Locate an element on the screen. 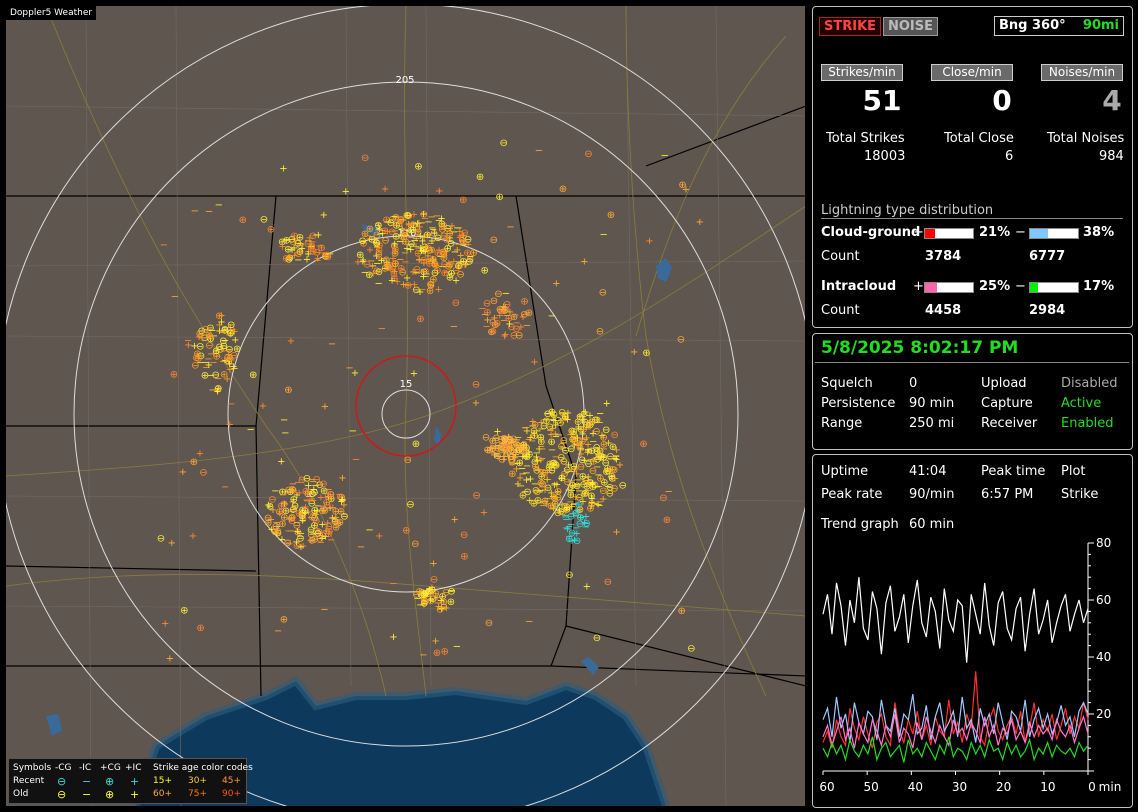 This screenshot has height=812, width=1138. legend-symbols-label: Symbols is located at coordinates (32, 768).